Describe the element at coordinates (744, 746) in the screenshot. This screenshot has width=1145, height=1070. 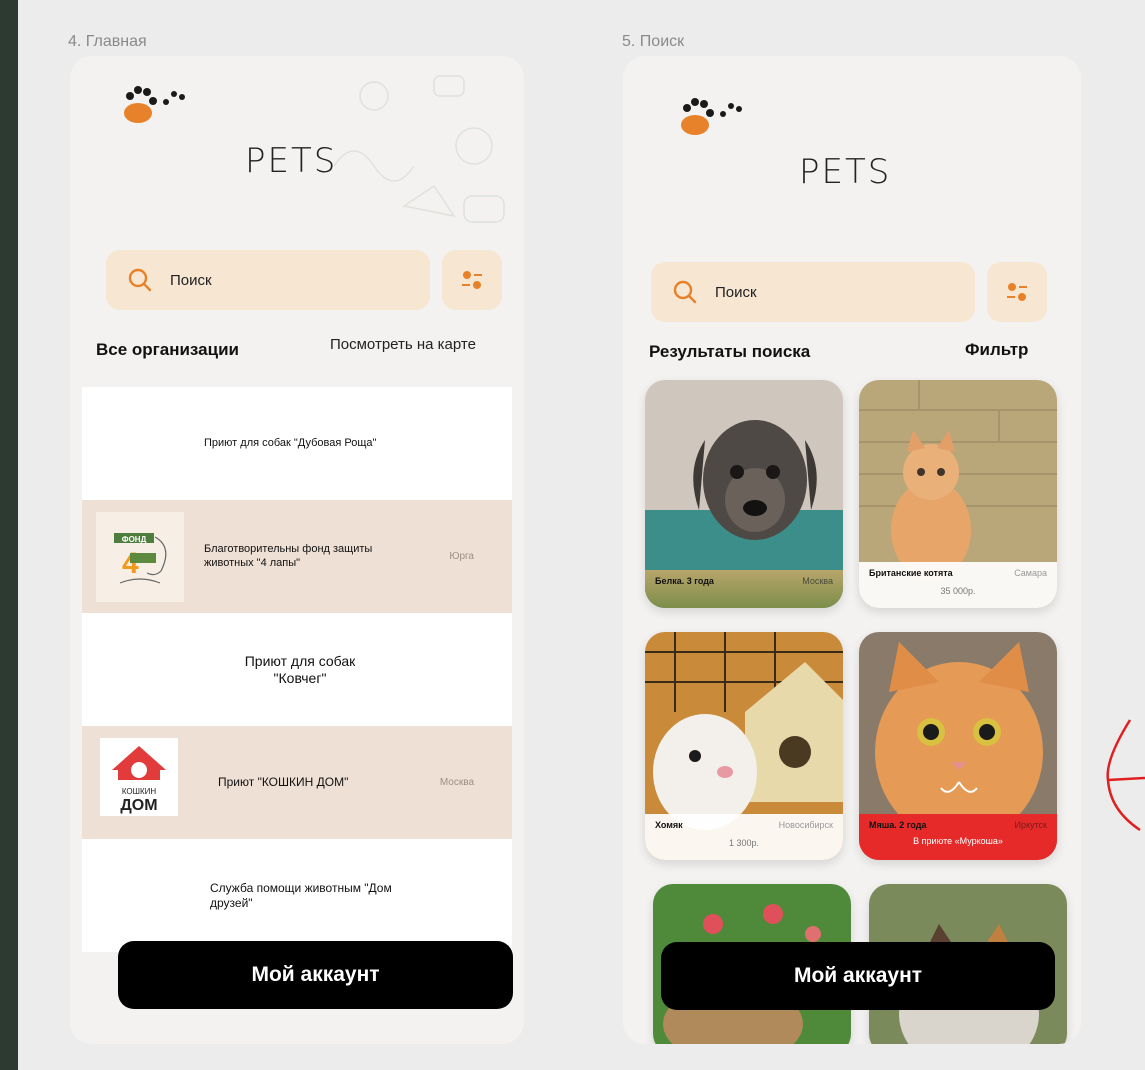
I see `pet-card: Хомяк Новосибирск 1 300р.` at that location.